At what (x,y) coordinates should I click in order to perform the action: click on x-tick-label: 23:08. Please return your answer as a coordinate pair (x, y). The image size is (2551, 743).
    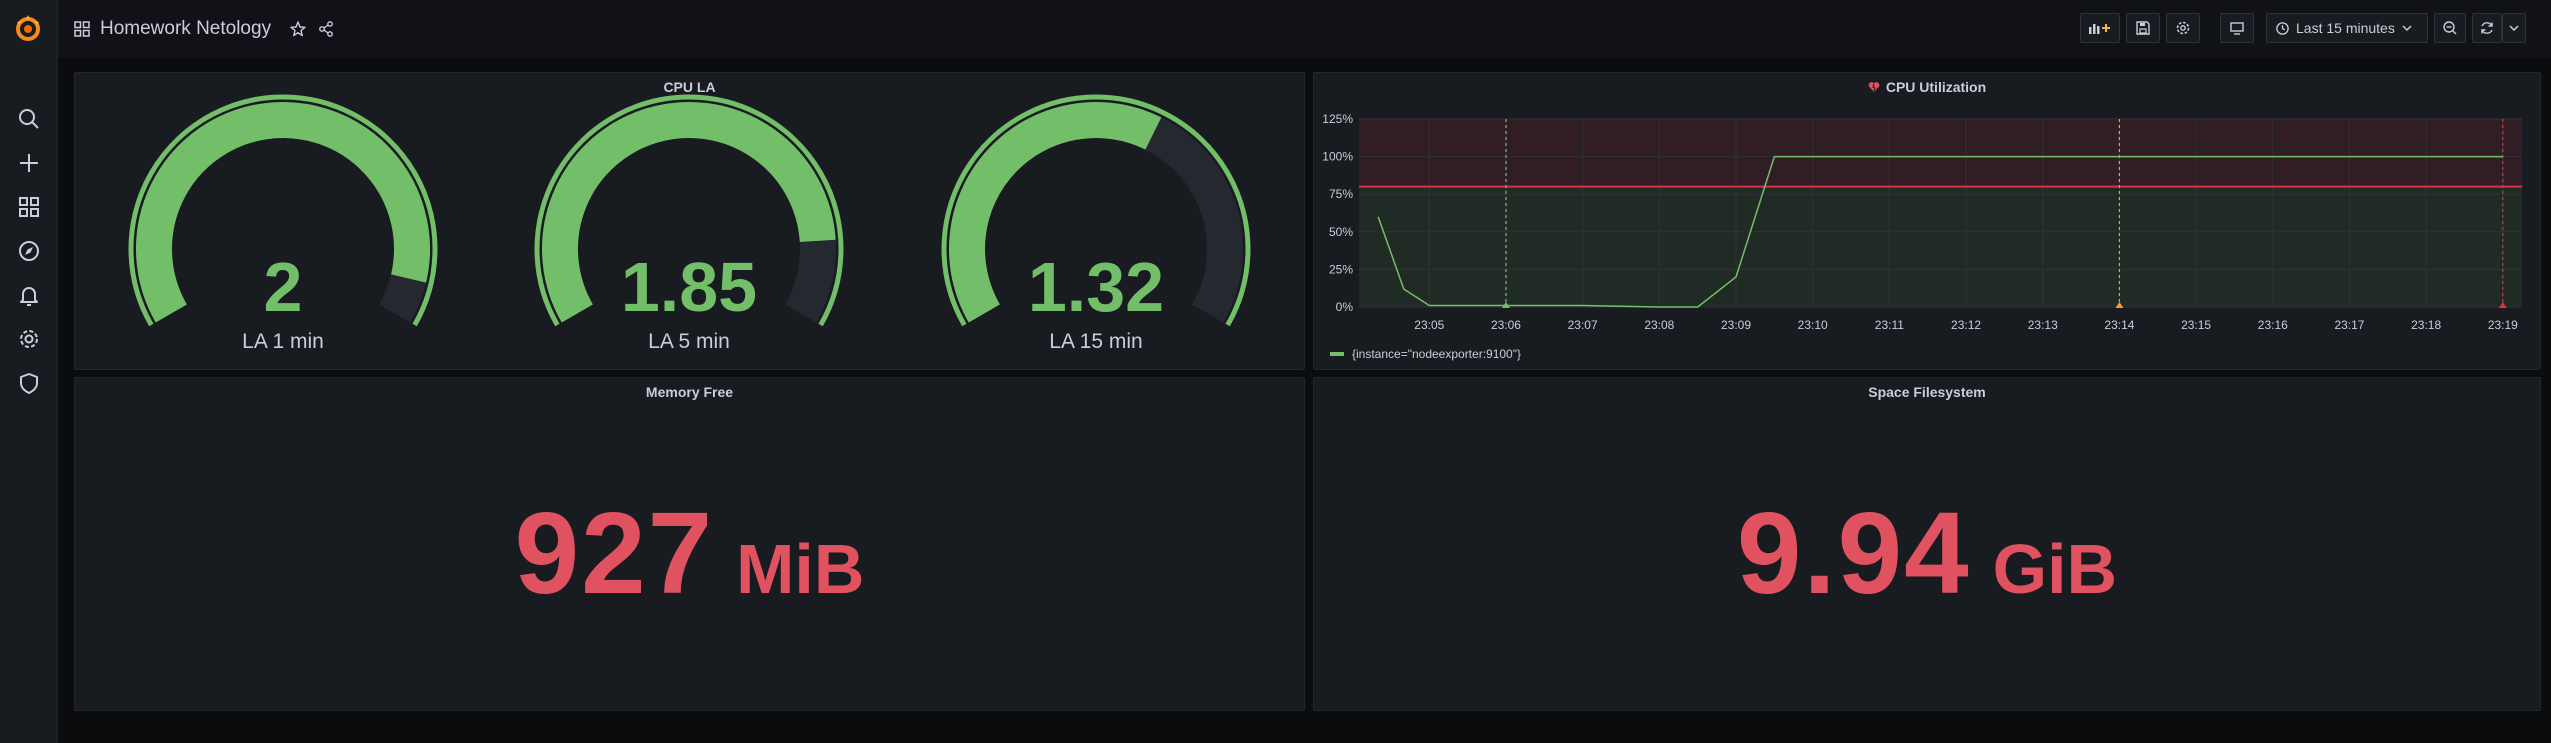
    Looking at the image, I should click on (1659, 325).